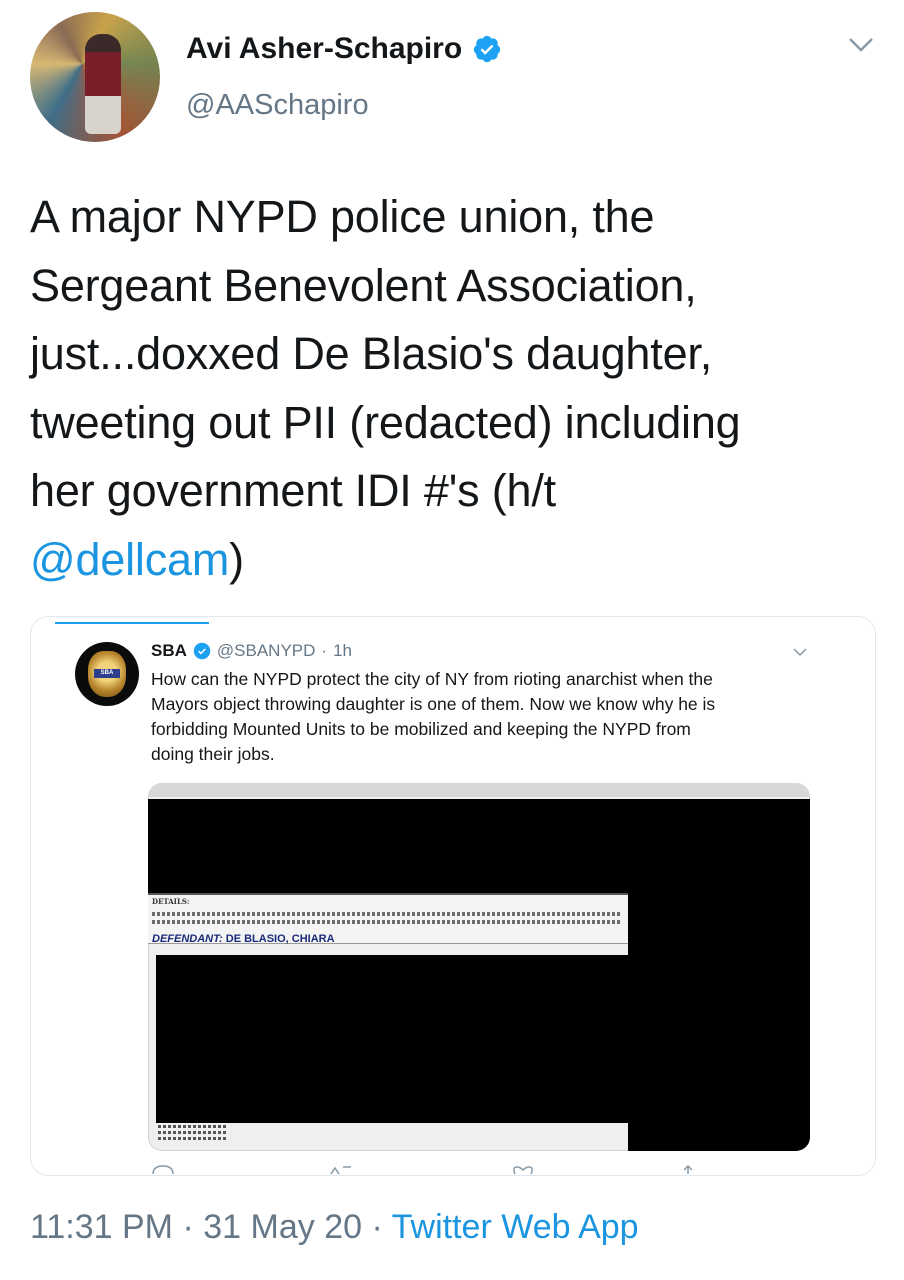 Image resolution: width=904 pixels, height=1280 pixels. Describe the element at coordinates (171, 901) in the screenshot. I see `details-label: DETAILS:` at that location.